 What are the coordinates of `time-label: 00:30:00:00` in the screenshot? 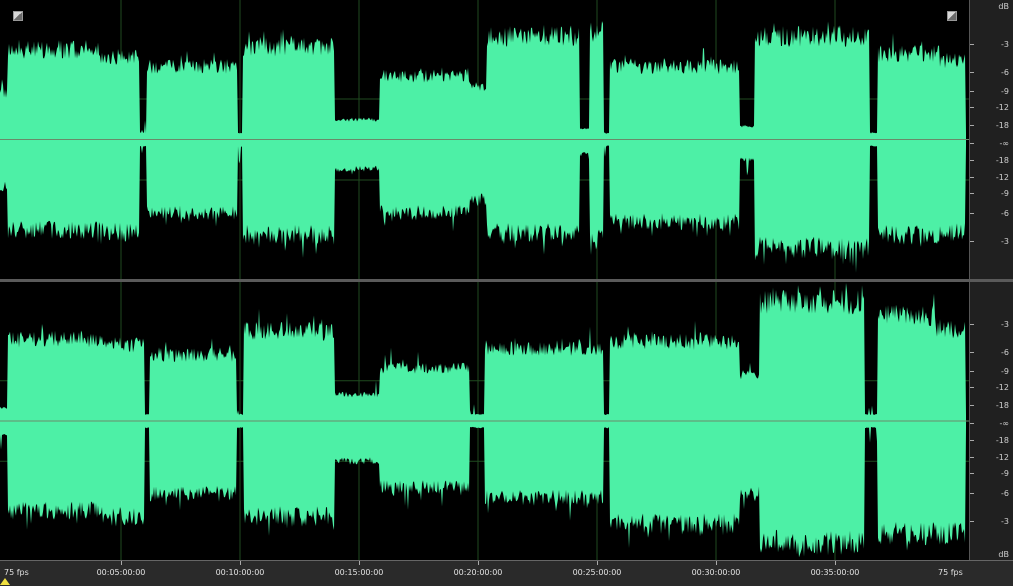 It's located at (716, 572).